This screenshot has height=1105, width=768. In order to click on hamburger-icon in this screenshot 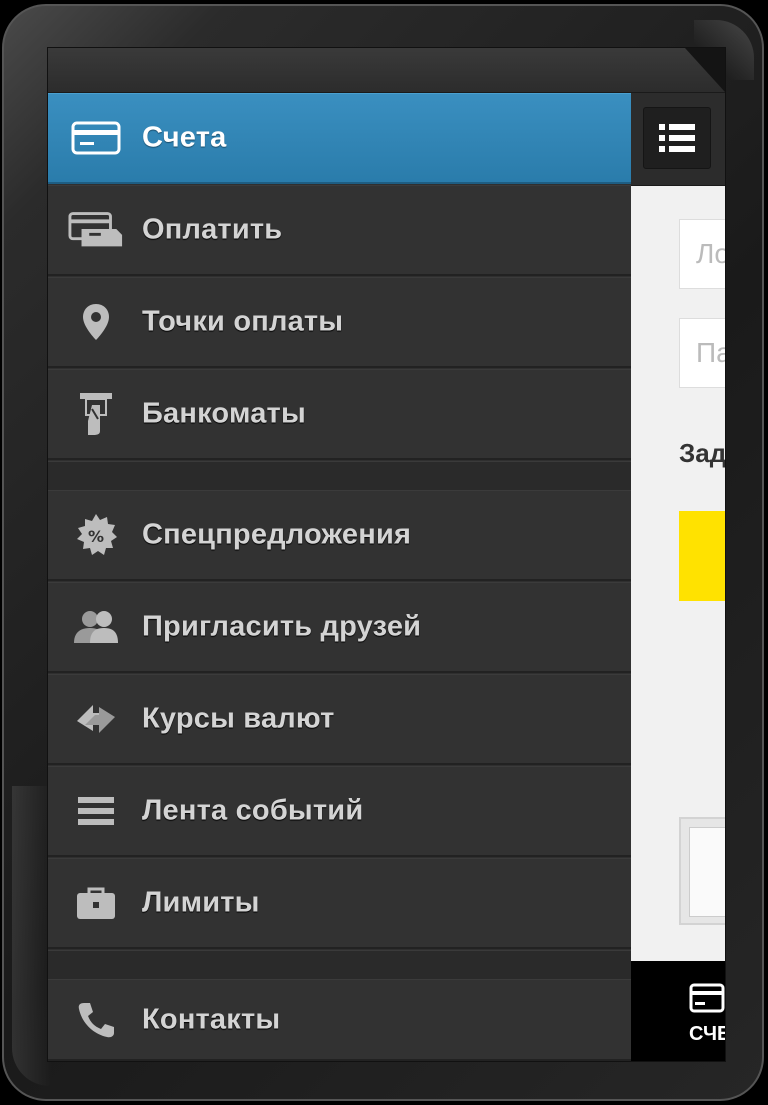, I will do `click(677, 138)`.